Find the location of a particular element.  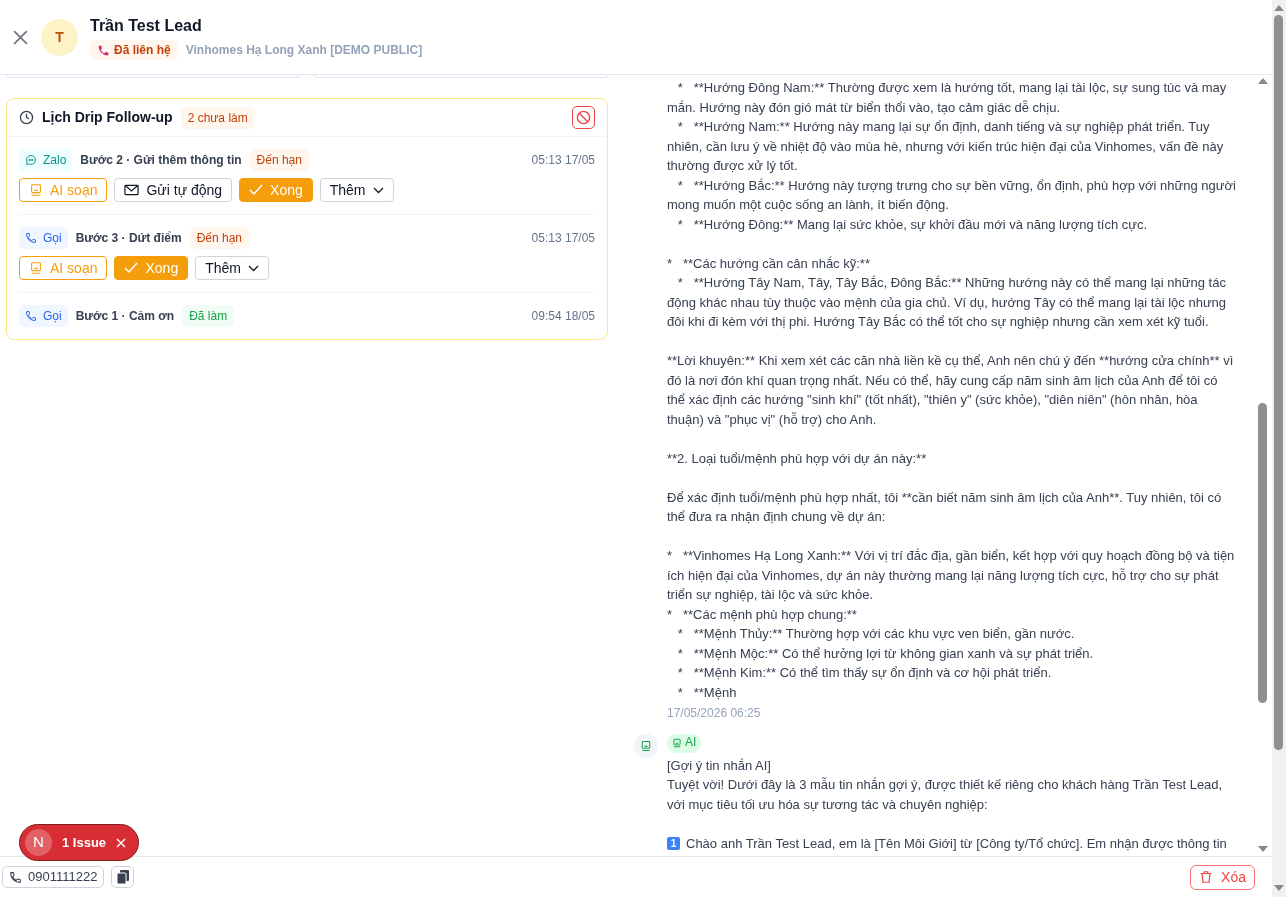

trash-icon is located at coordinates (1206, 877).